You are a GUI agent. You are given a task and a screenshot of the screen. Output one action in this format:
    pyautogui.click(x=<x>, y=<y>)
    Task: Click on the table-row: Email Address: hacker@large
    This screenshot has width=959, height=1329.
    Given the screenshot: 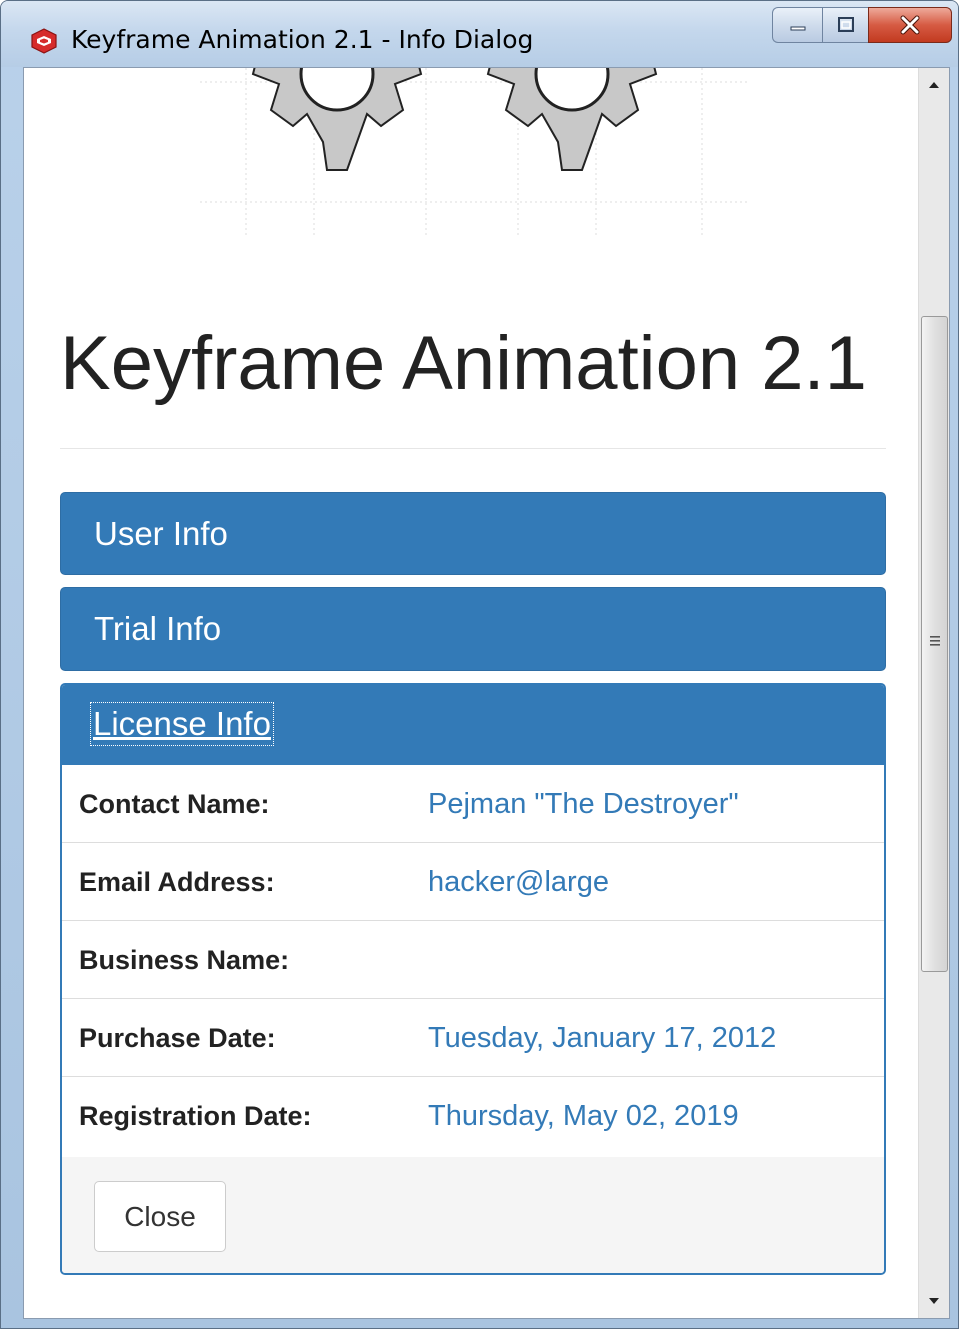 What is the action you would take?
    pyautogui.click(x=473, y=882)
    